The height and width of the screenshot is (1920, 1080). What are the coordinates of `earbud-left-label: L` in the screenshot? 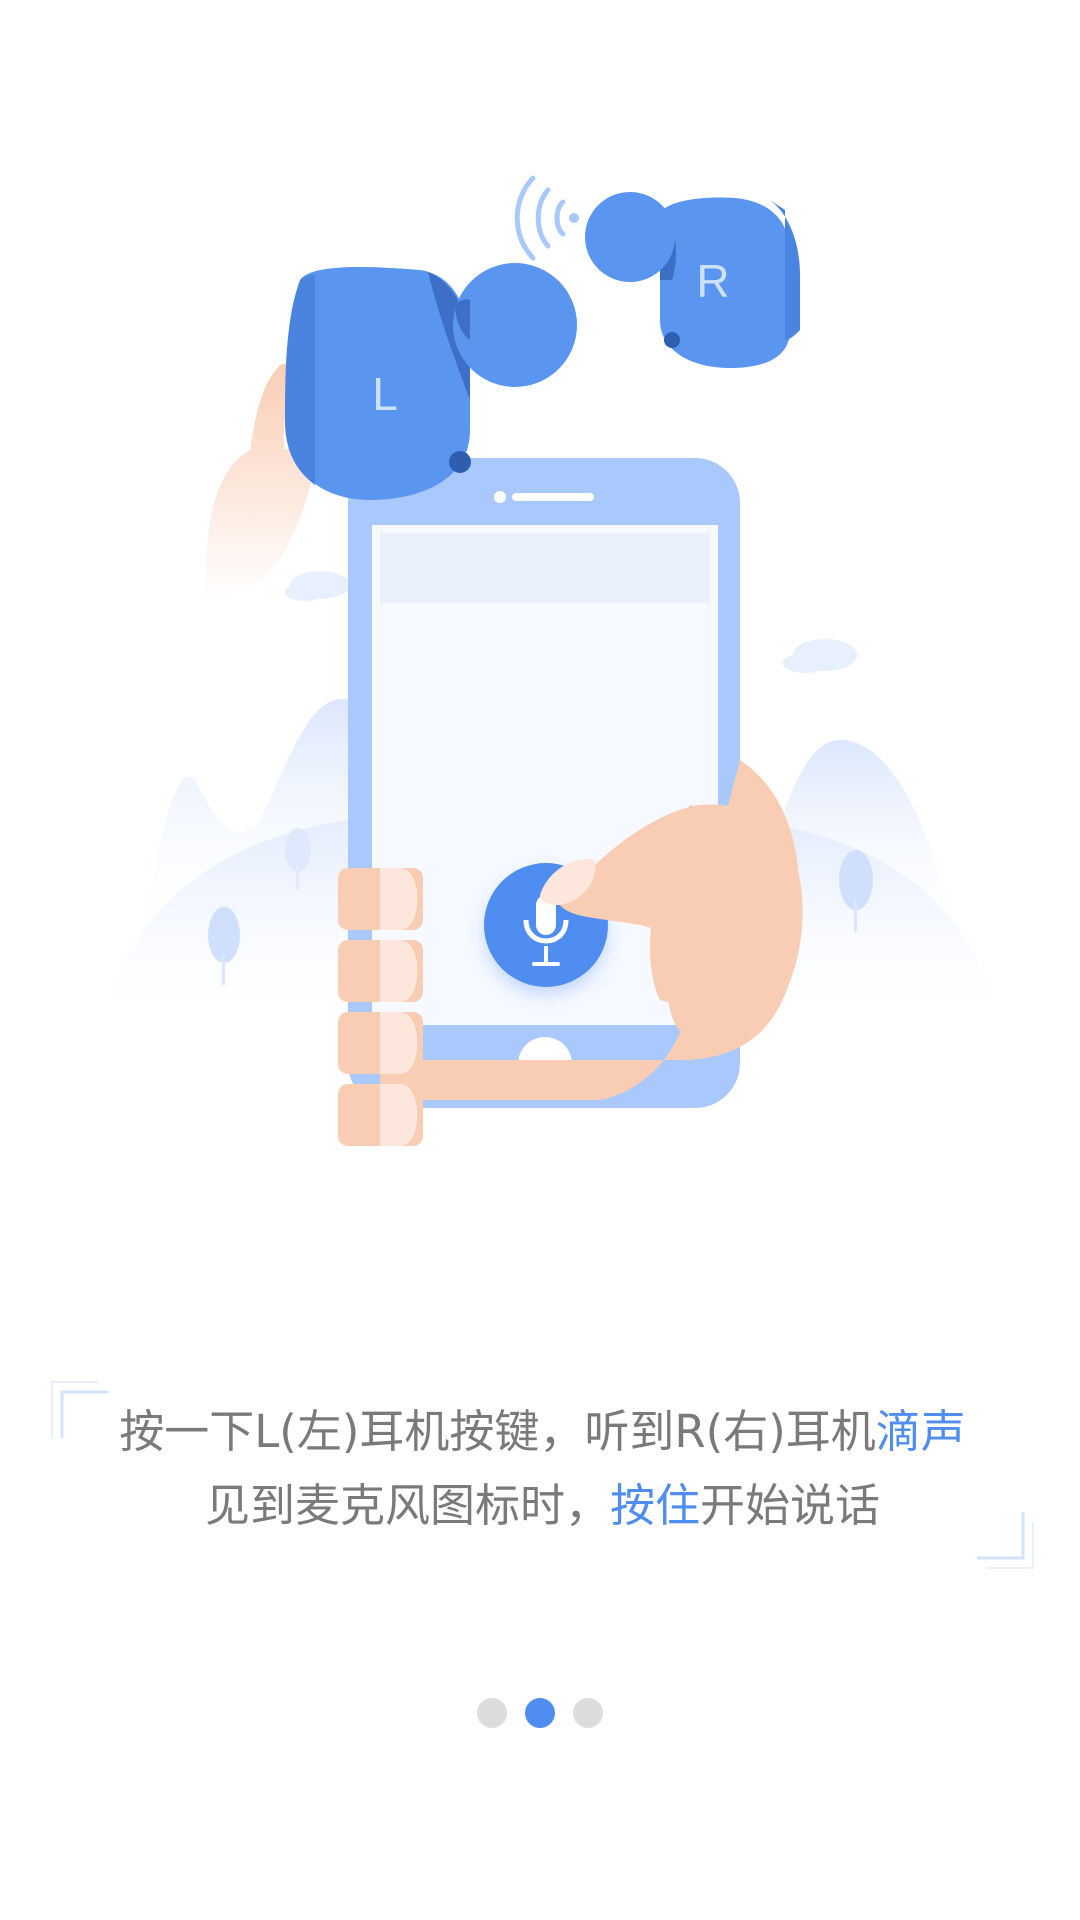 It's located at (385, 394).